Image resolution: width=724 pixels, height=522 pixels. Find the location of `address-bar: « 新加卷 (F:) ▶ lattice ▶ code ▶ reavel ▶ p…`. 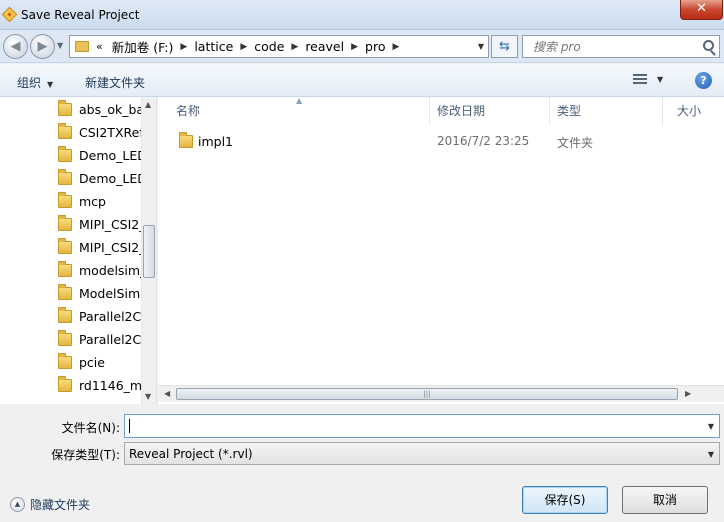

address-bar: « 新加卷 (F:) ▶ lattice ▶ code ▶ reavel ▶ p… is located at coordinates (279, 46).